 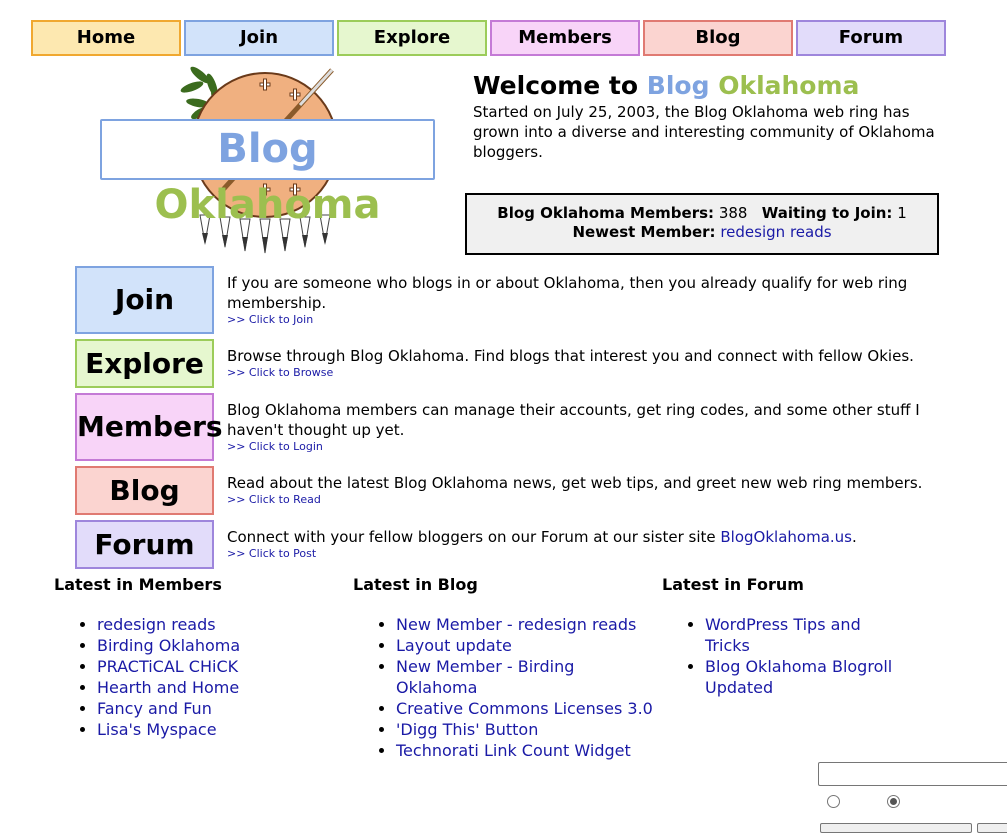 I want to click on click-to-browse-link: >> Click to Browse, so click(x=591, y=373).